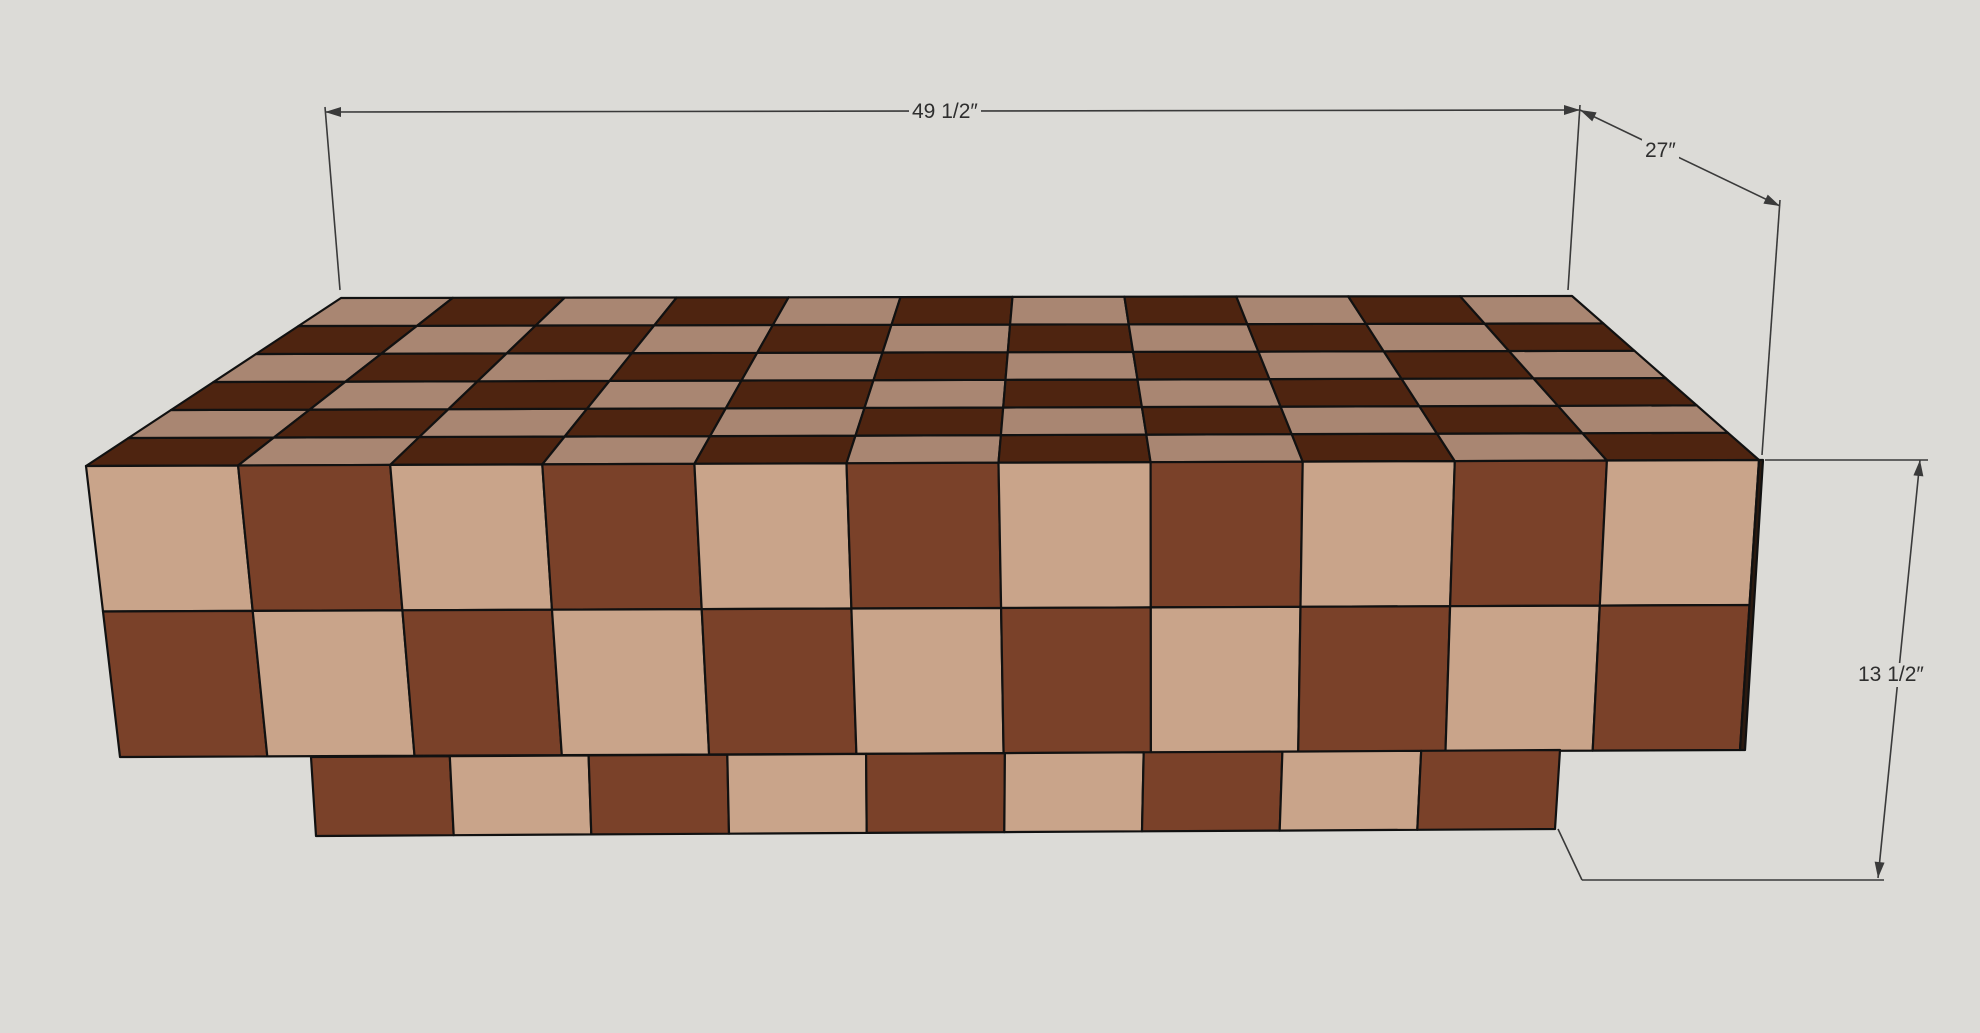 Image resolution: width=1980 pixels, height=1033 pixels. What do you see at coordinates (1660, 151) in the screenshot?
I see `depth-dimension-label: 27″` at bounding box center [1660, 151].